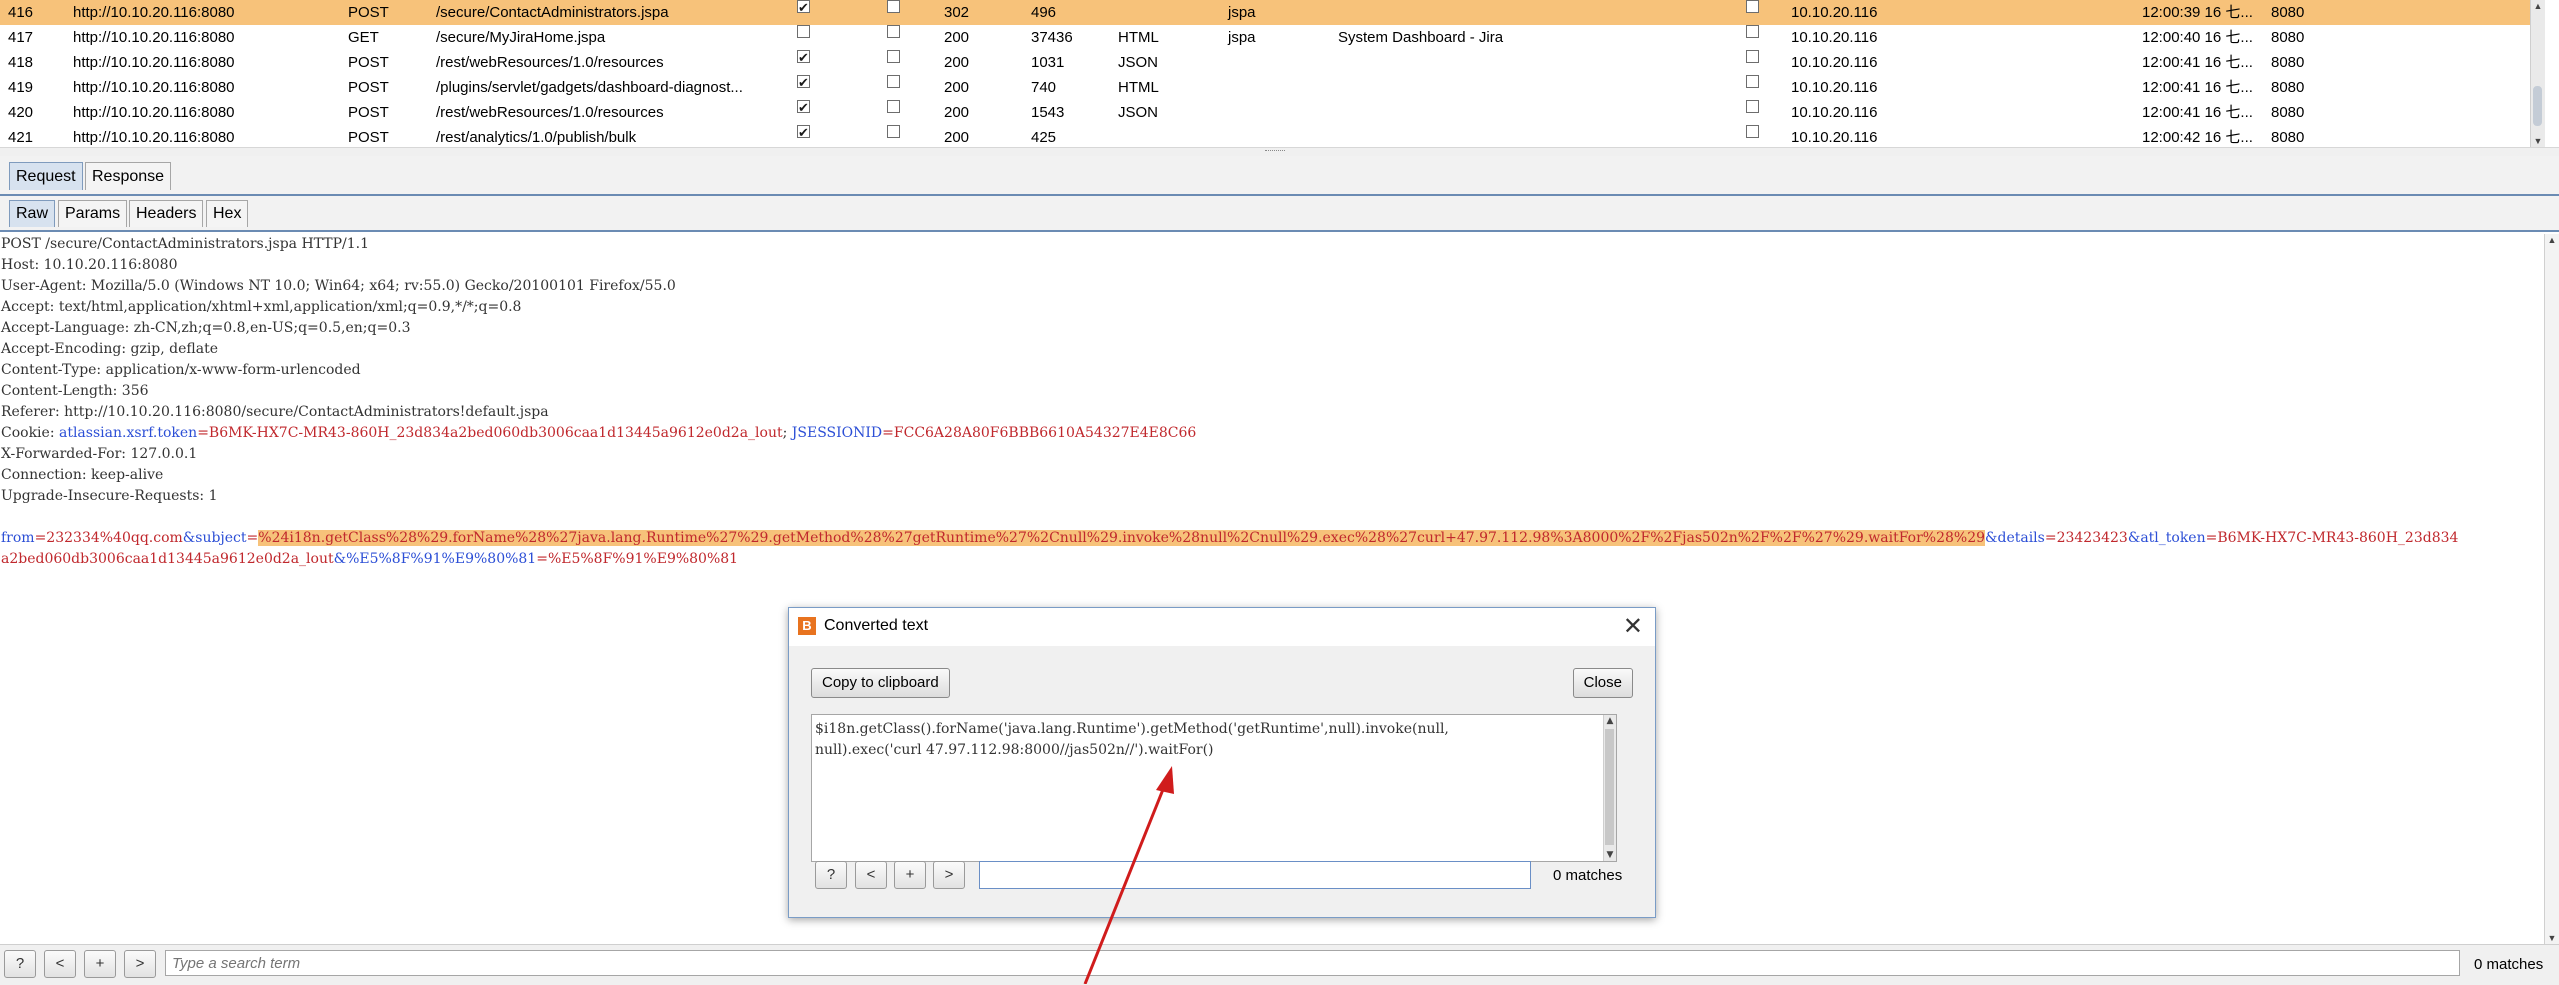 The height and width of the screenshot is (985, 2559). What do you see at coordinates (32, 213) in the screenshot?
I see `tab-raw: Raw` at bounding box center [32, 213].